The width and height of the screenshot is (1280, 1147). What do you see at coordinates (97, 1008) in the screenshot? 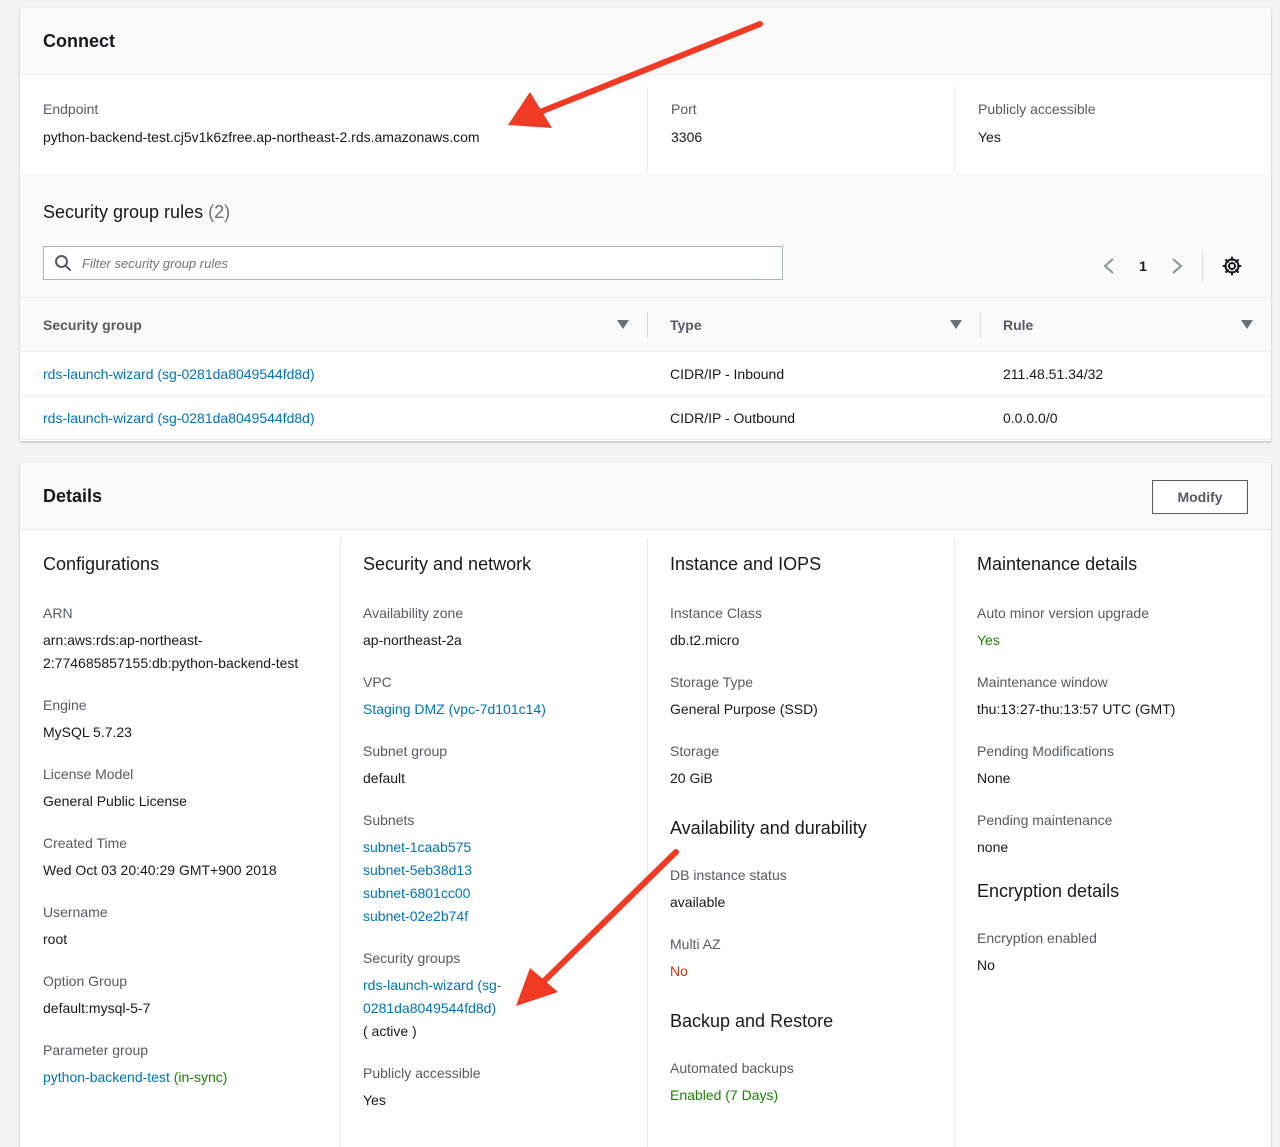
I see `option-group-value: default:mysql-5-7` at bounding box center [97, 1008].